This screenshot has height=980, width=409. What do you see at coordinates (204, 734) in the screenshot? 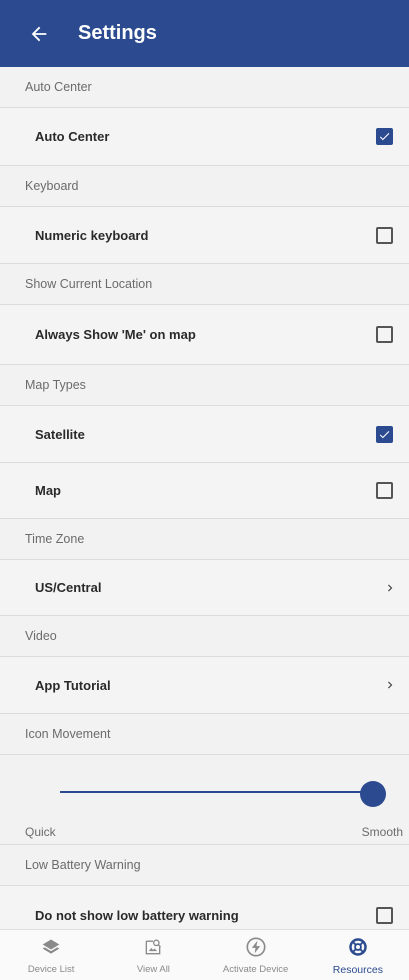
I see `section-header-icon-movement: Icon Movement` at bounding box center [204, 734].